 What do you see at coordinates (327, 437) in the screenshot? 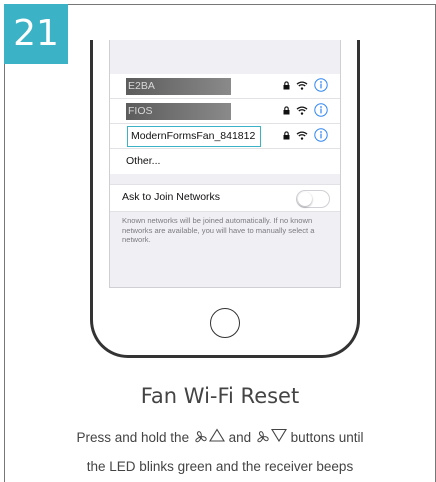
I see `instruction-text: buttons until` at bounding box center [327, 437].